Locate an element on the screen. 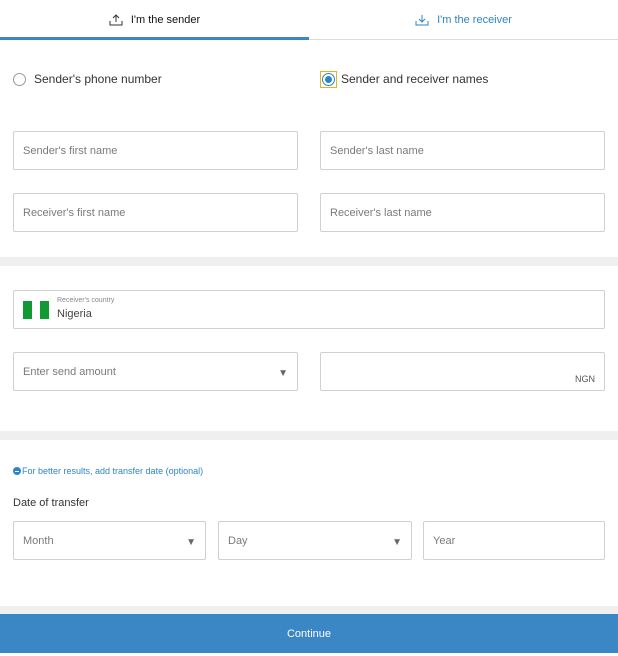  year-placeholder: Year is located at coordinates (444, 540).